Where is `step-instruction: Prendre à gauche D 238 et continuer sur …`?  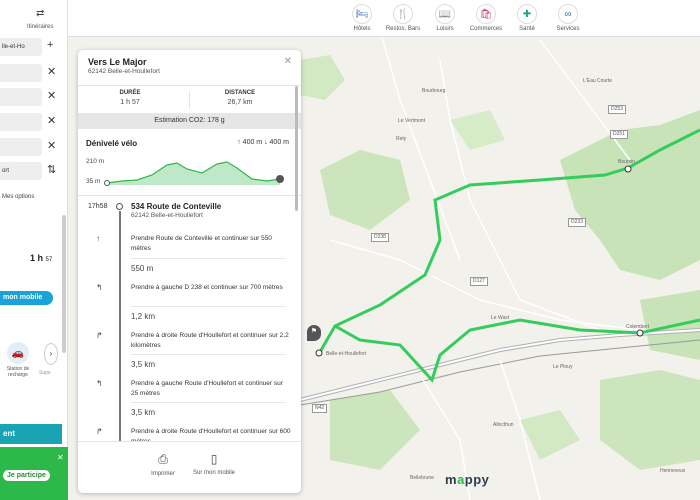 step-instruction: Prendre à gauche D 238 et continuer sur … is located at coordinates (211, 288).